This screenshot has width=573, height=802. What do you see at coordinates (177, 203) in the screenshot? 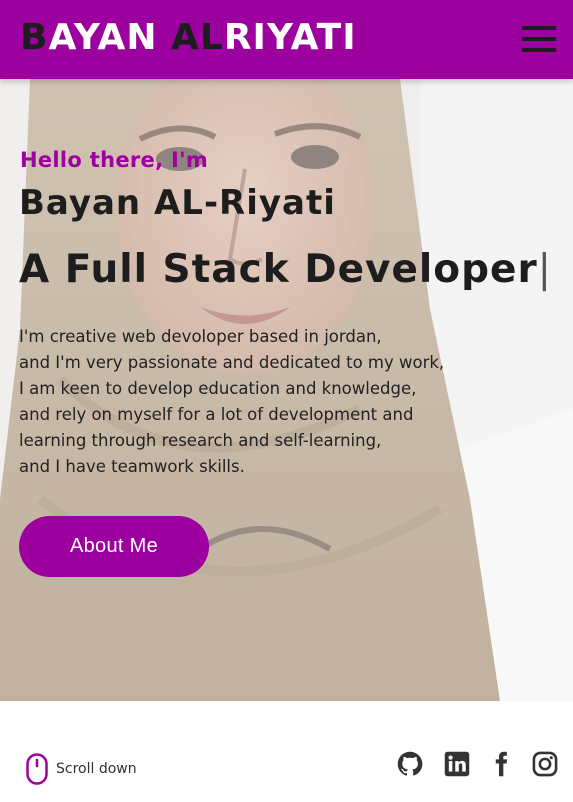
I see `person-name: Bayan AL-Riyati` at bounding box center [177, 203].